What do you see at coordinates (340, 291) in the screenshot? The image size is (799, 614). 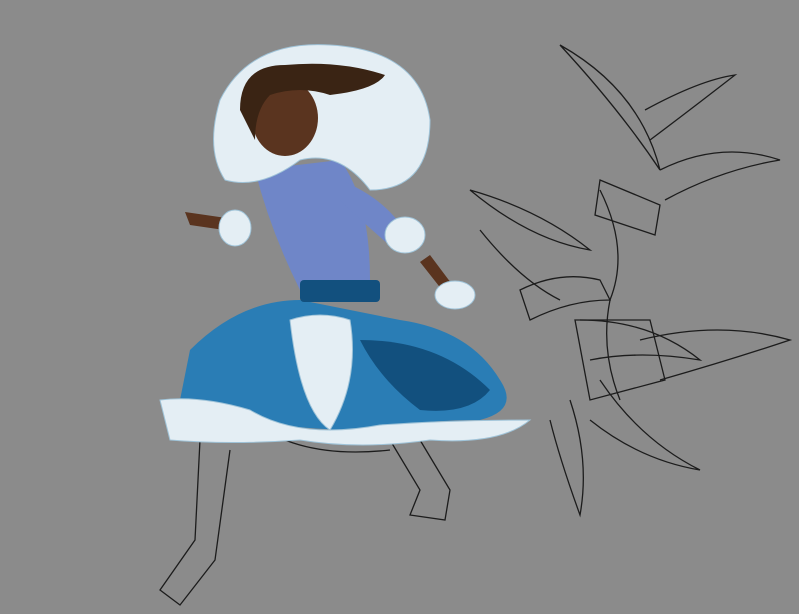 I see `belt` at bounding box center [340, 291].